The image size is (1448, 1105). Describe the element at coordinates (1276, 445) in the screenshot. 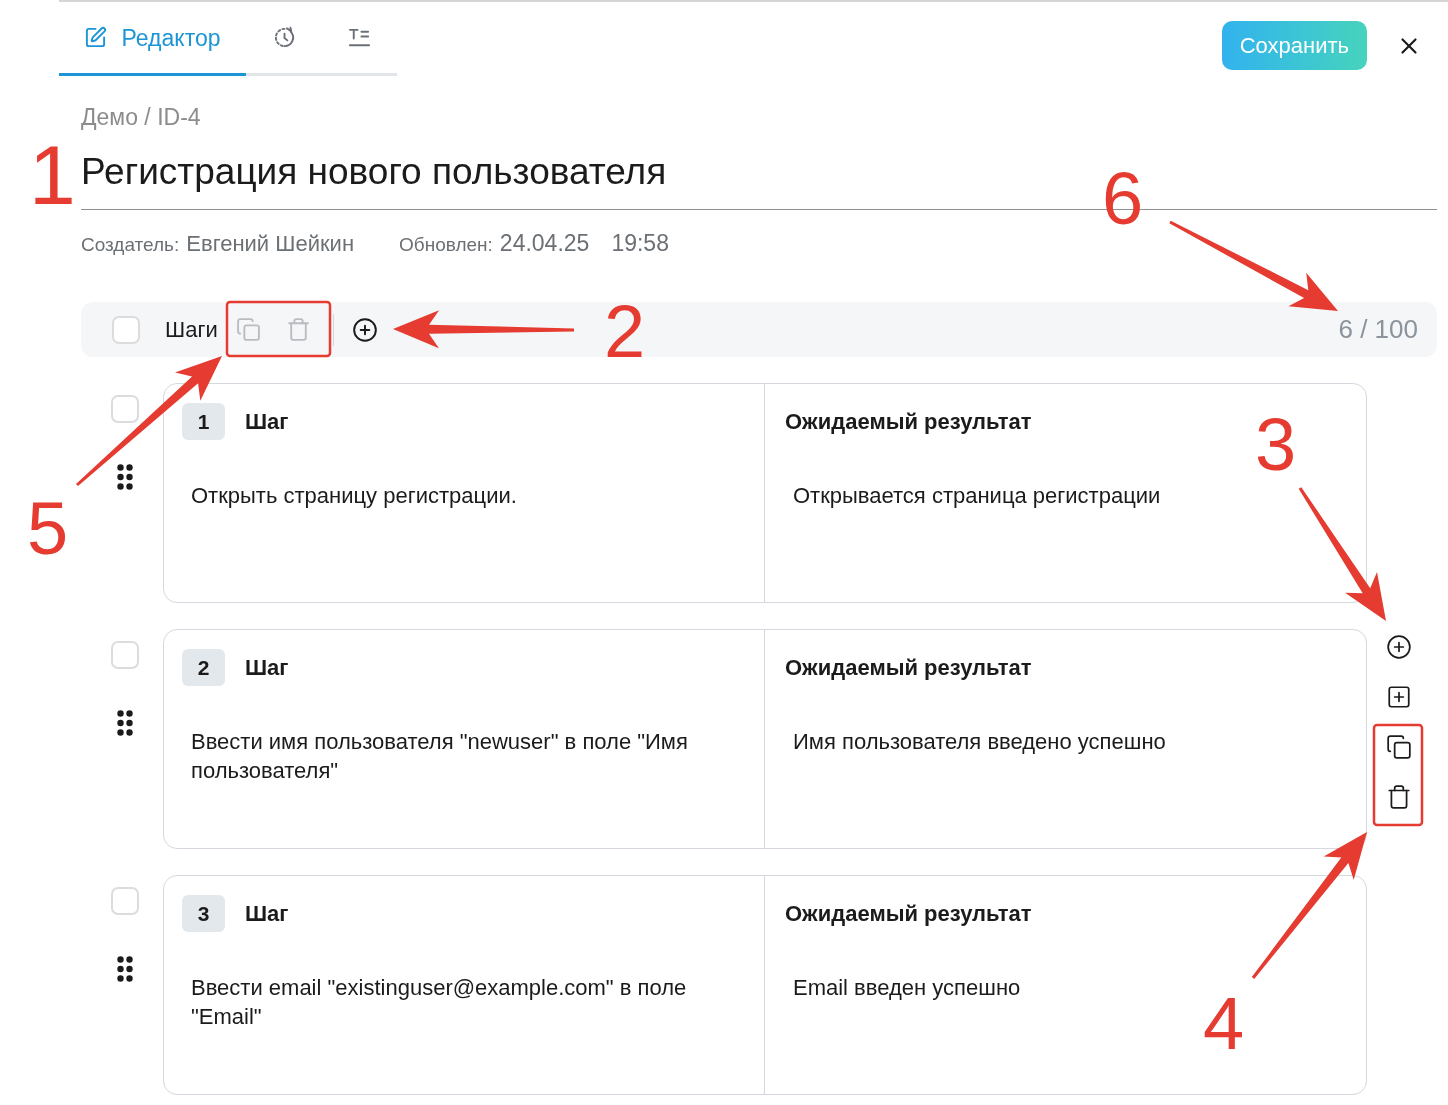

I see `annotation-number: 3` at that location.